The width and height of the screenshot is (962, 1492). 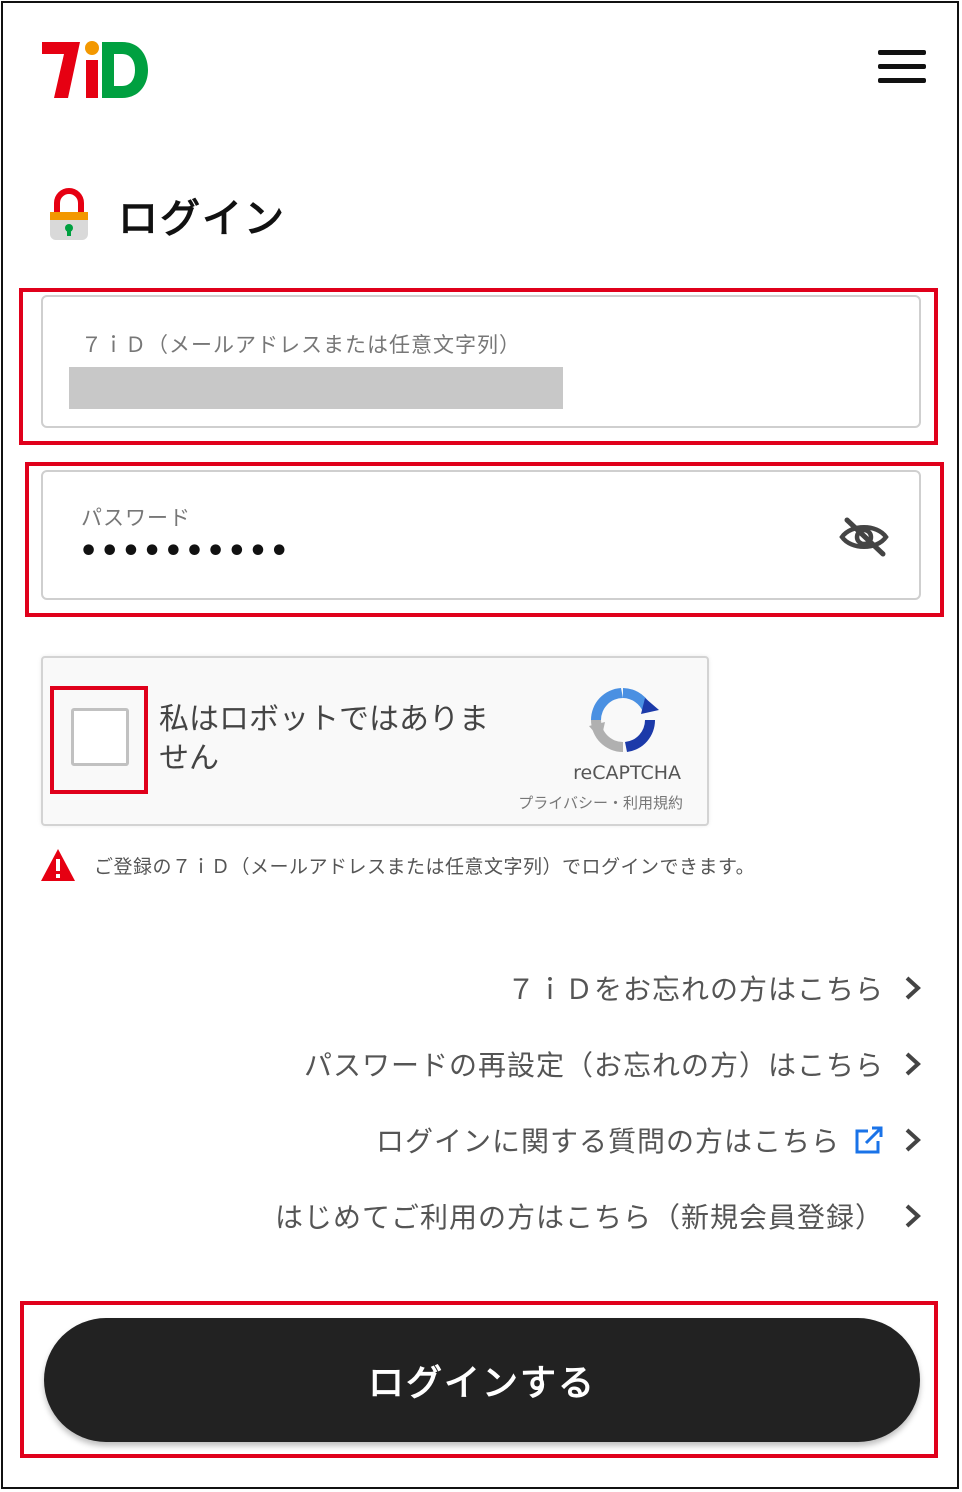 What do you see at coordinates (600, 802) in the screenshot?
I see `recaptcha-links: プライバシー・利用規約` at bounding box center [600, 802].